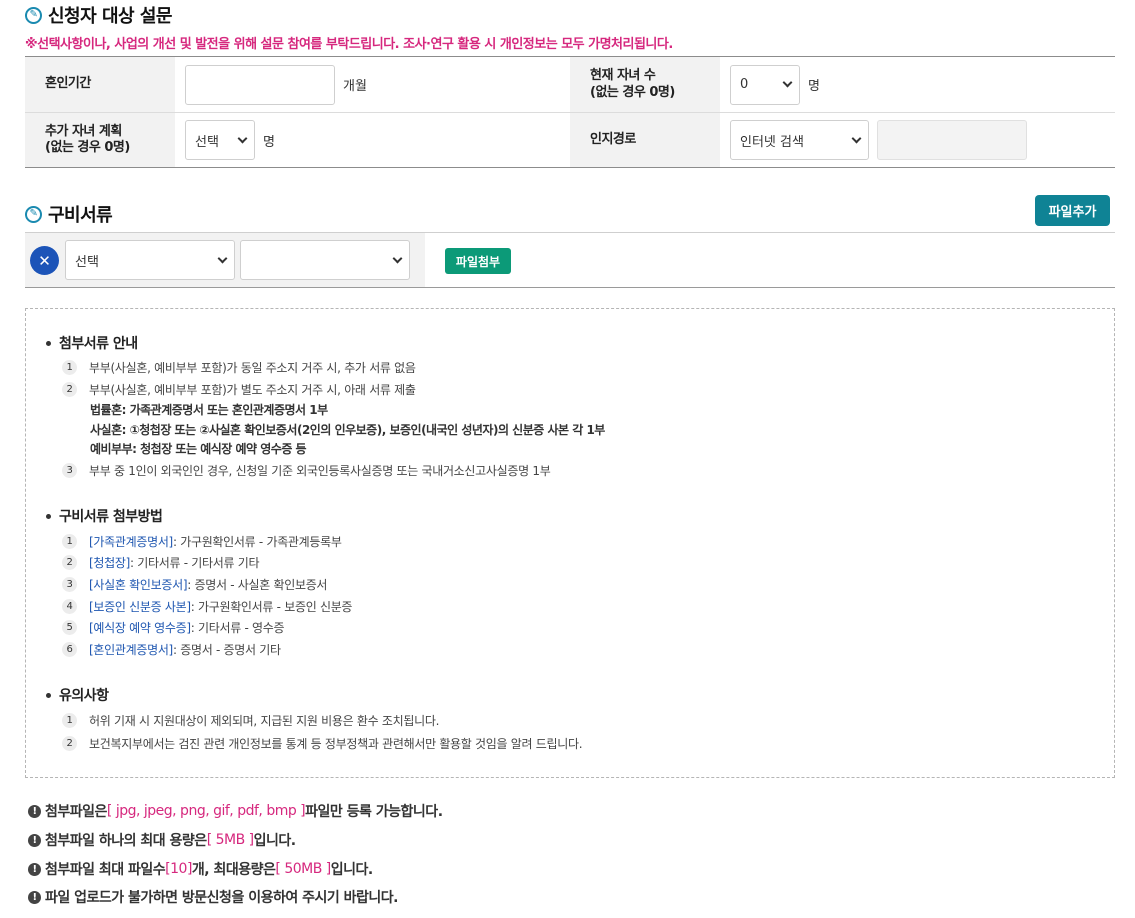  I want to click on item-text: : 기타서류 - 기타서류 기타, so click(194, 563).